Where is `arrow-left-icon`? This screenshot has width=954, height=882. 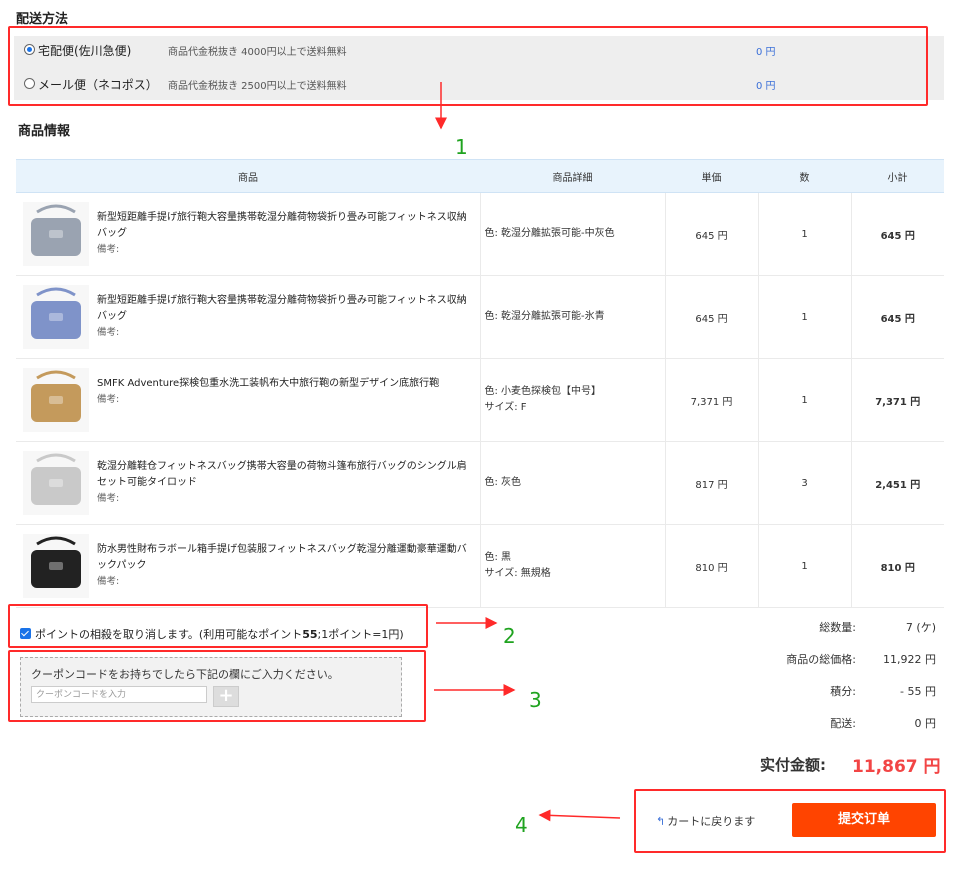 arrow-left-icon is located at coordinates (579, 815).